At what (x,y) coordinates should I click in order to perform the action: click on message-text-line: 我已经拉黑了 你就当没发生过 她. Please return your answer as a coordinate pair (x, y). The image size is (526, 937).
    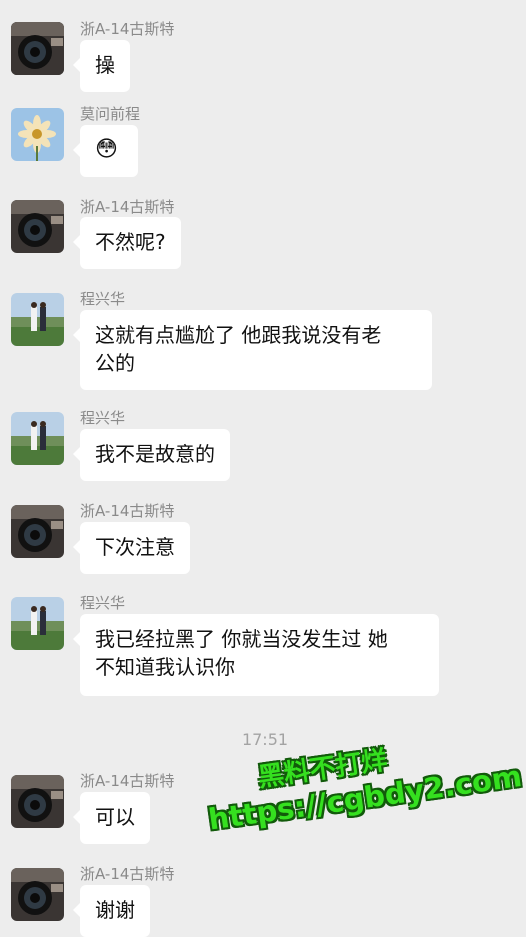
    Looking at the image, I should click on (241, 639).